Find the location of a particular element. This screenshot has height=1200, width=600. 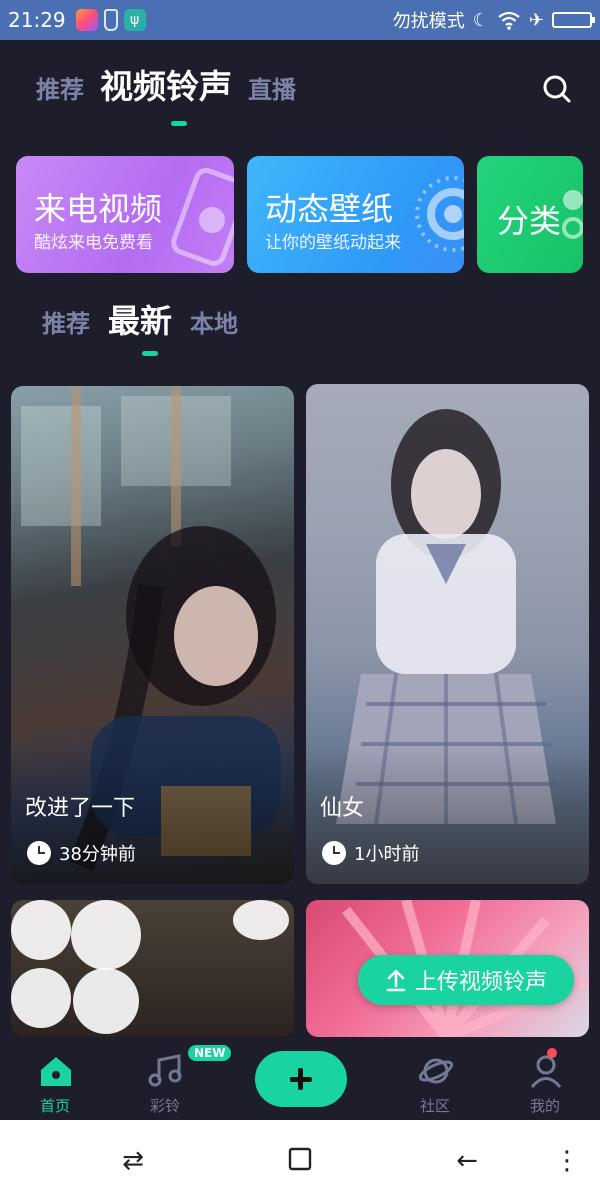

switch-icon: ⇄ is located at coordinates (133, 1161).